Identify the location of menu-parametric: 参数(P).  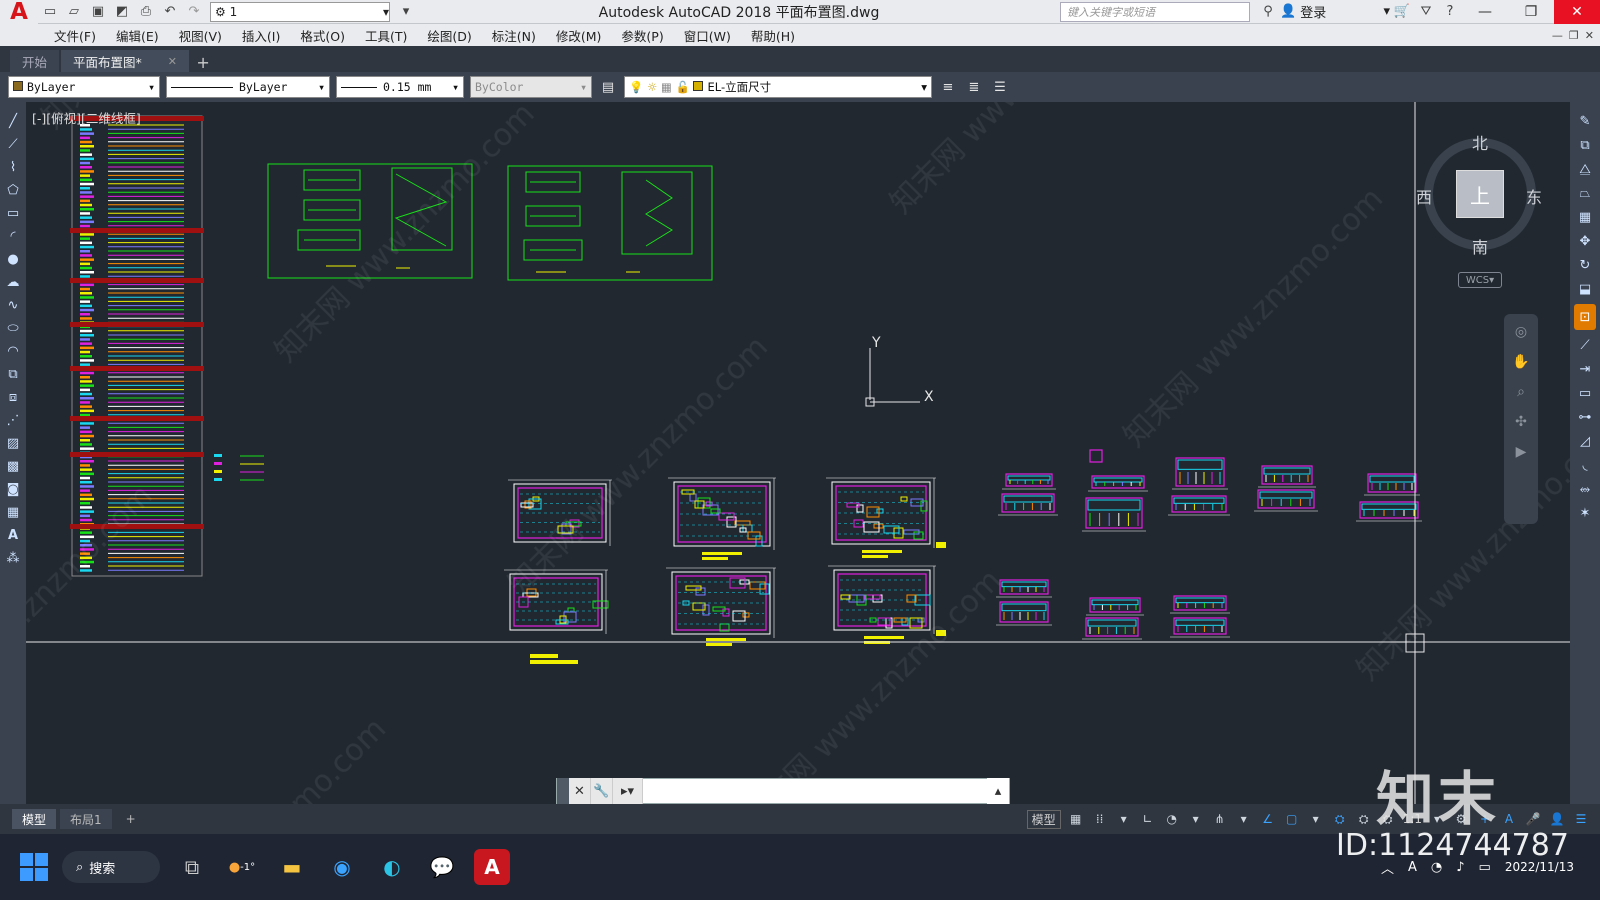
(644, 35).